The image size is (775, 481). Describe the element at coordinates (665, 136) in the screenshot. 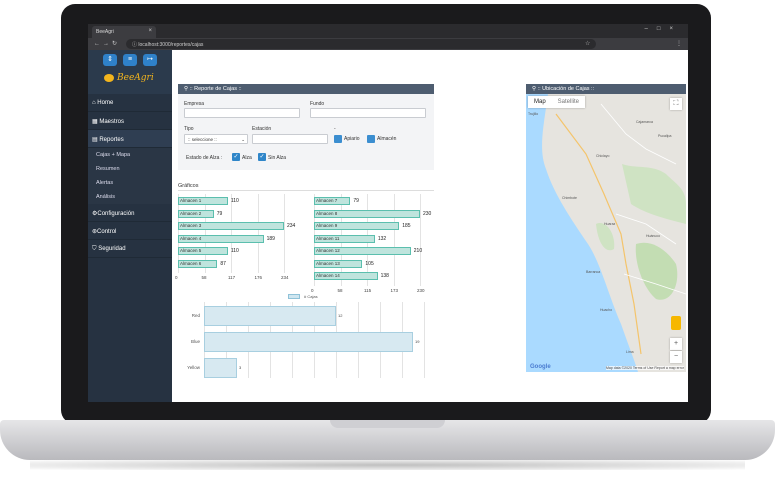

I see `map-label: Pucallpa` at that location.